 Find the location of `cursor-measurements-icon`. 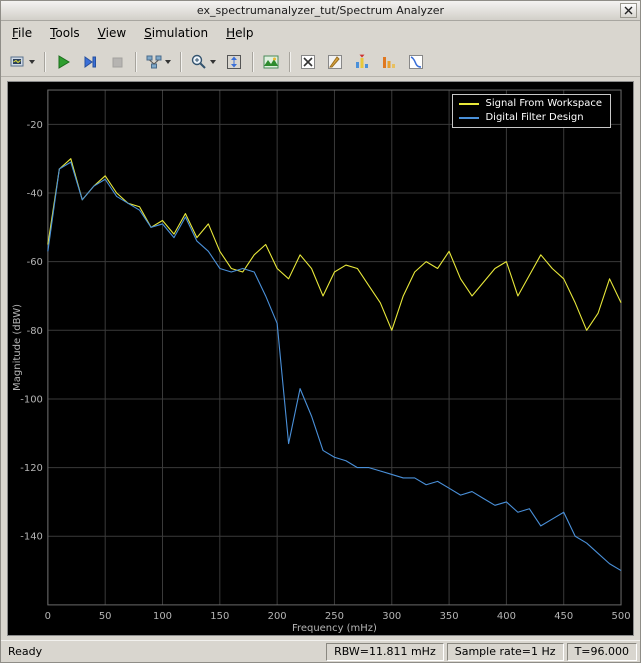

cursor-measurements-icon is located at coordinates (308, 61).